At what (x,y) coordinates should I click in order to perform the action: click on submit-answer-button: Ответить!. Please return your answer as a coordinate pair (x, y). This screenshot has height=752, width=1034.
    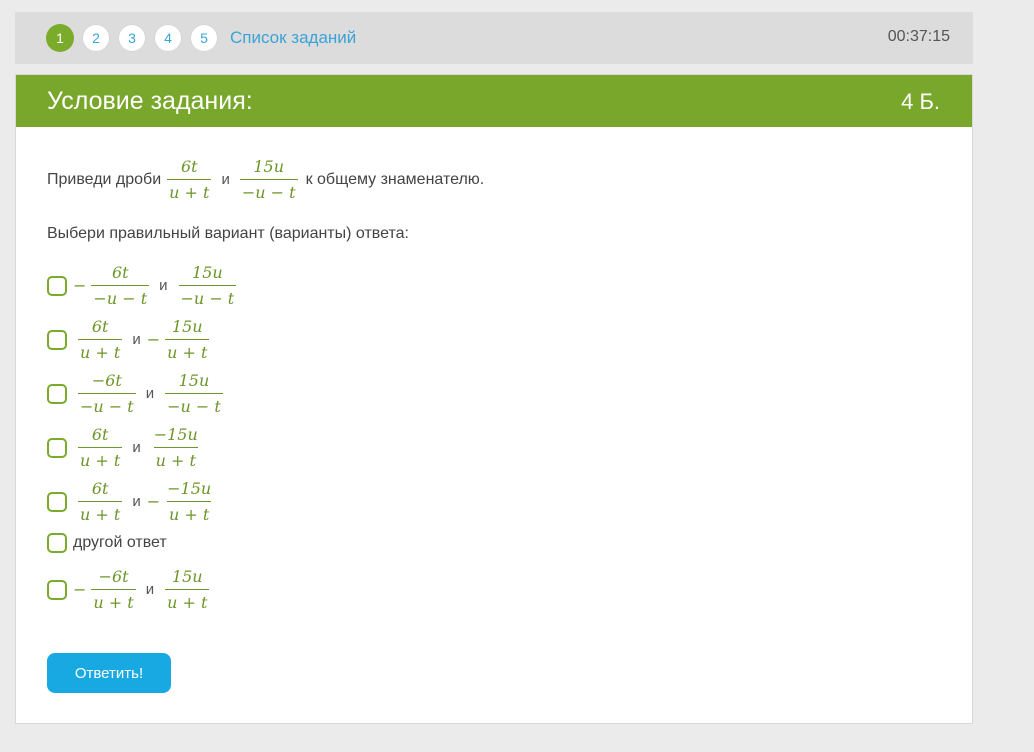
    Looking at the image, I should click on (109, 673).